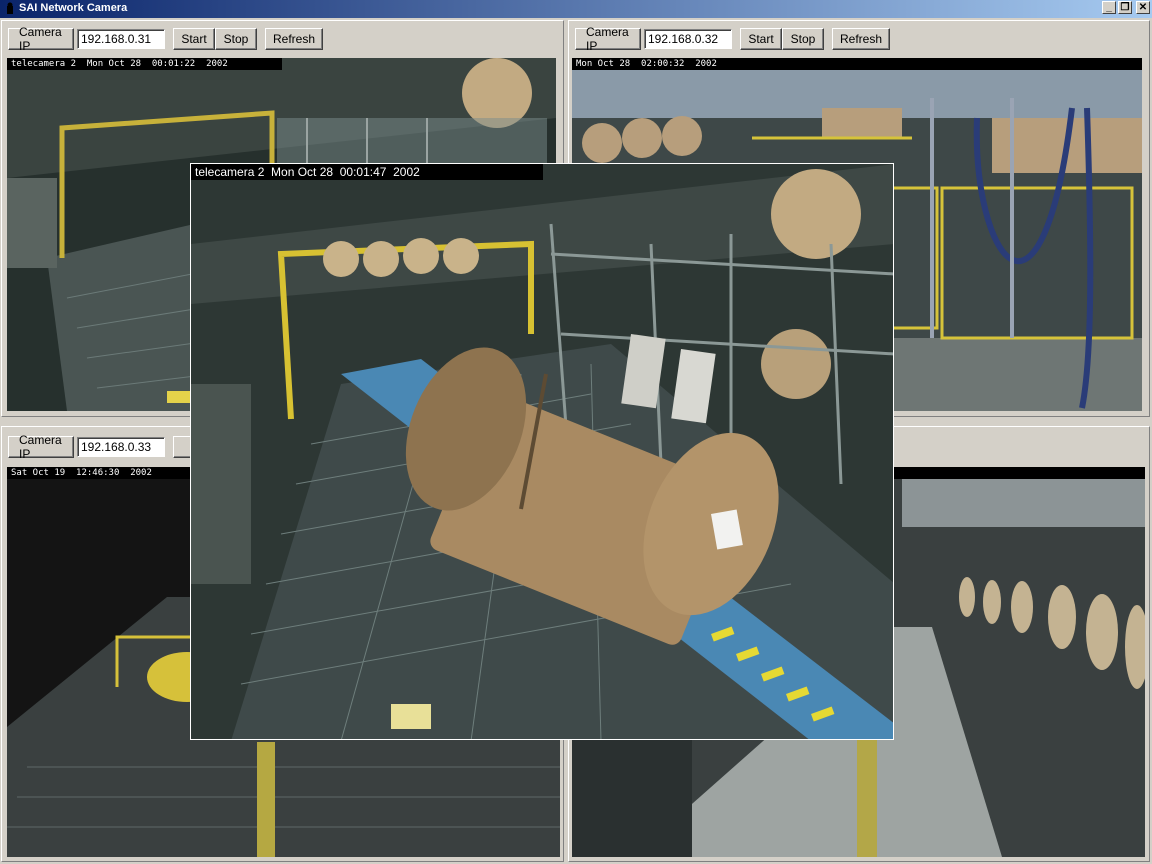 This screenshot has width=1152, height=864. I want to click on camera-osd-timestamp: telecamera 2 Mon Oct 28 00:01:22 2002, so click(144, 64).